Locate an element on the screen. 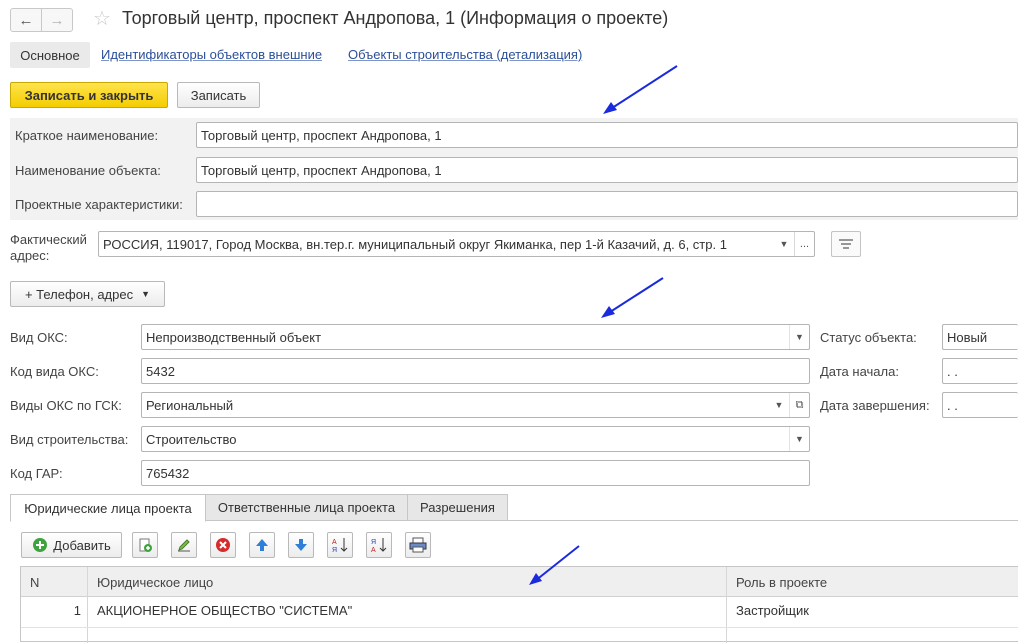 Image resolution: width=1018 pixels, height=643 pixels. oks-code-label: Код вида ОКС: is located at coordinates (54, 371).